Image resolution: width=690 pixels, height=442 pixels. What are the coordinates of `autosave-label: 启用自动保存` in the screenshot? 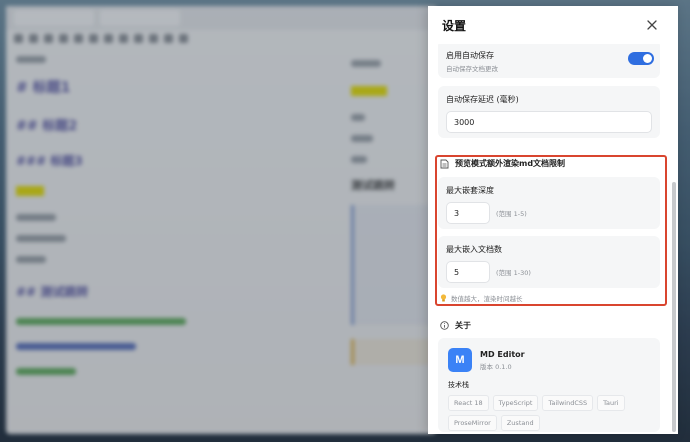 It's located at (470, 55).